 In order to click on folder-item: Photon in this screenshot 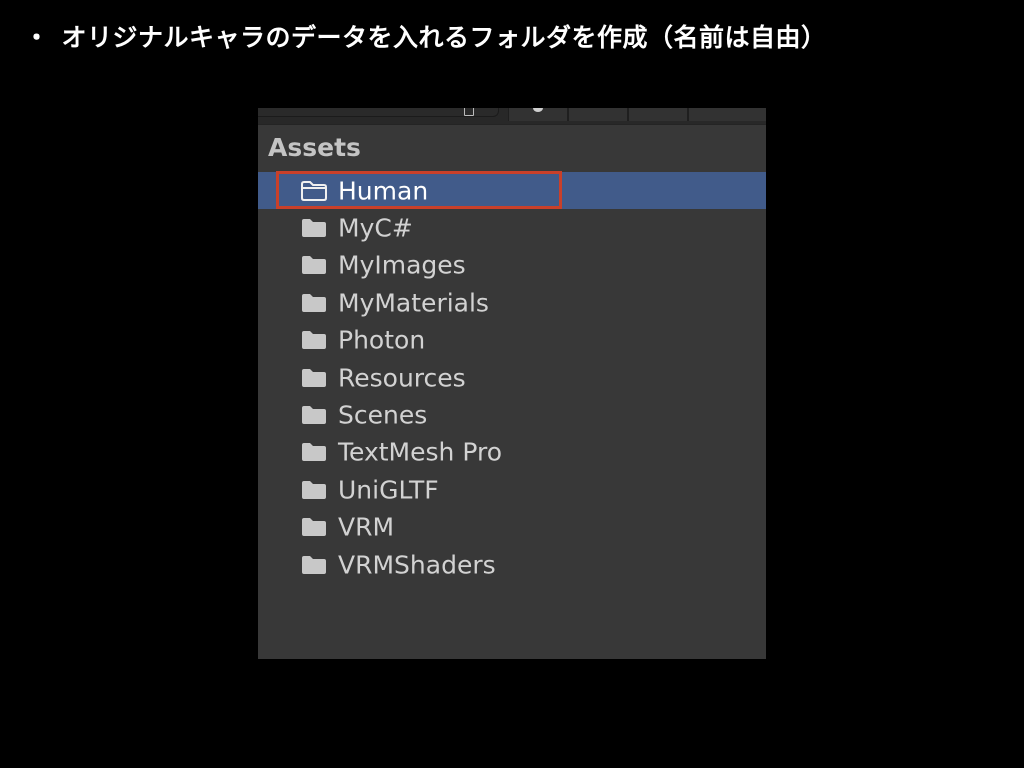, I will do `click(512, 340)`.